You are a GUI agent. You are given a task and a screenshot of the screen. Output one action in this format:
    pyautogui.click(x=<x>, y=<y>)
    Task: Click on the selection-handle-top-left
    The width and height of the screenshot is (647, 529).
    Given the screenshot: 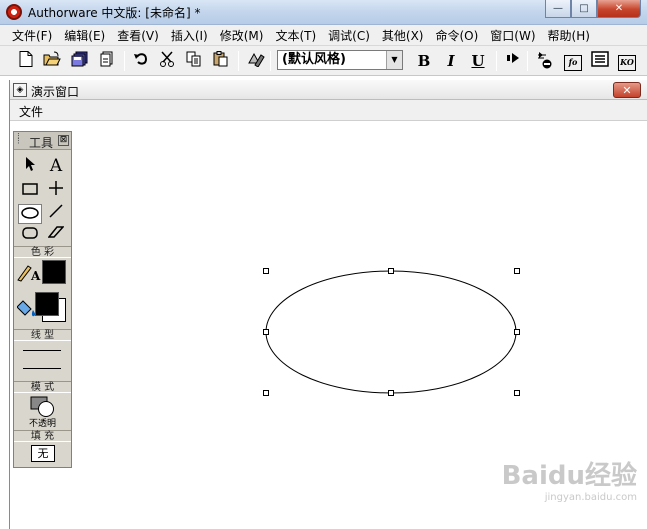 What is the action you would take?
    pyautogui.click(x=266, y=271)
    